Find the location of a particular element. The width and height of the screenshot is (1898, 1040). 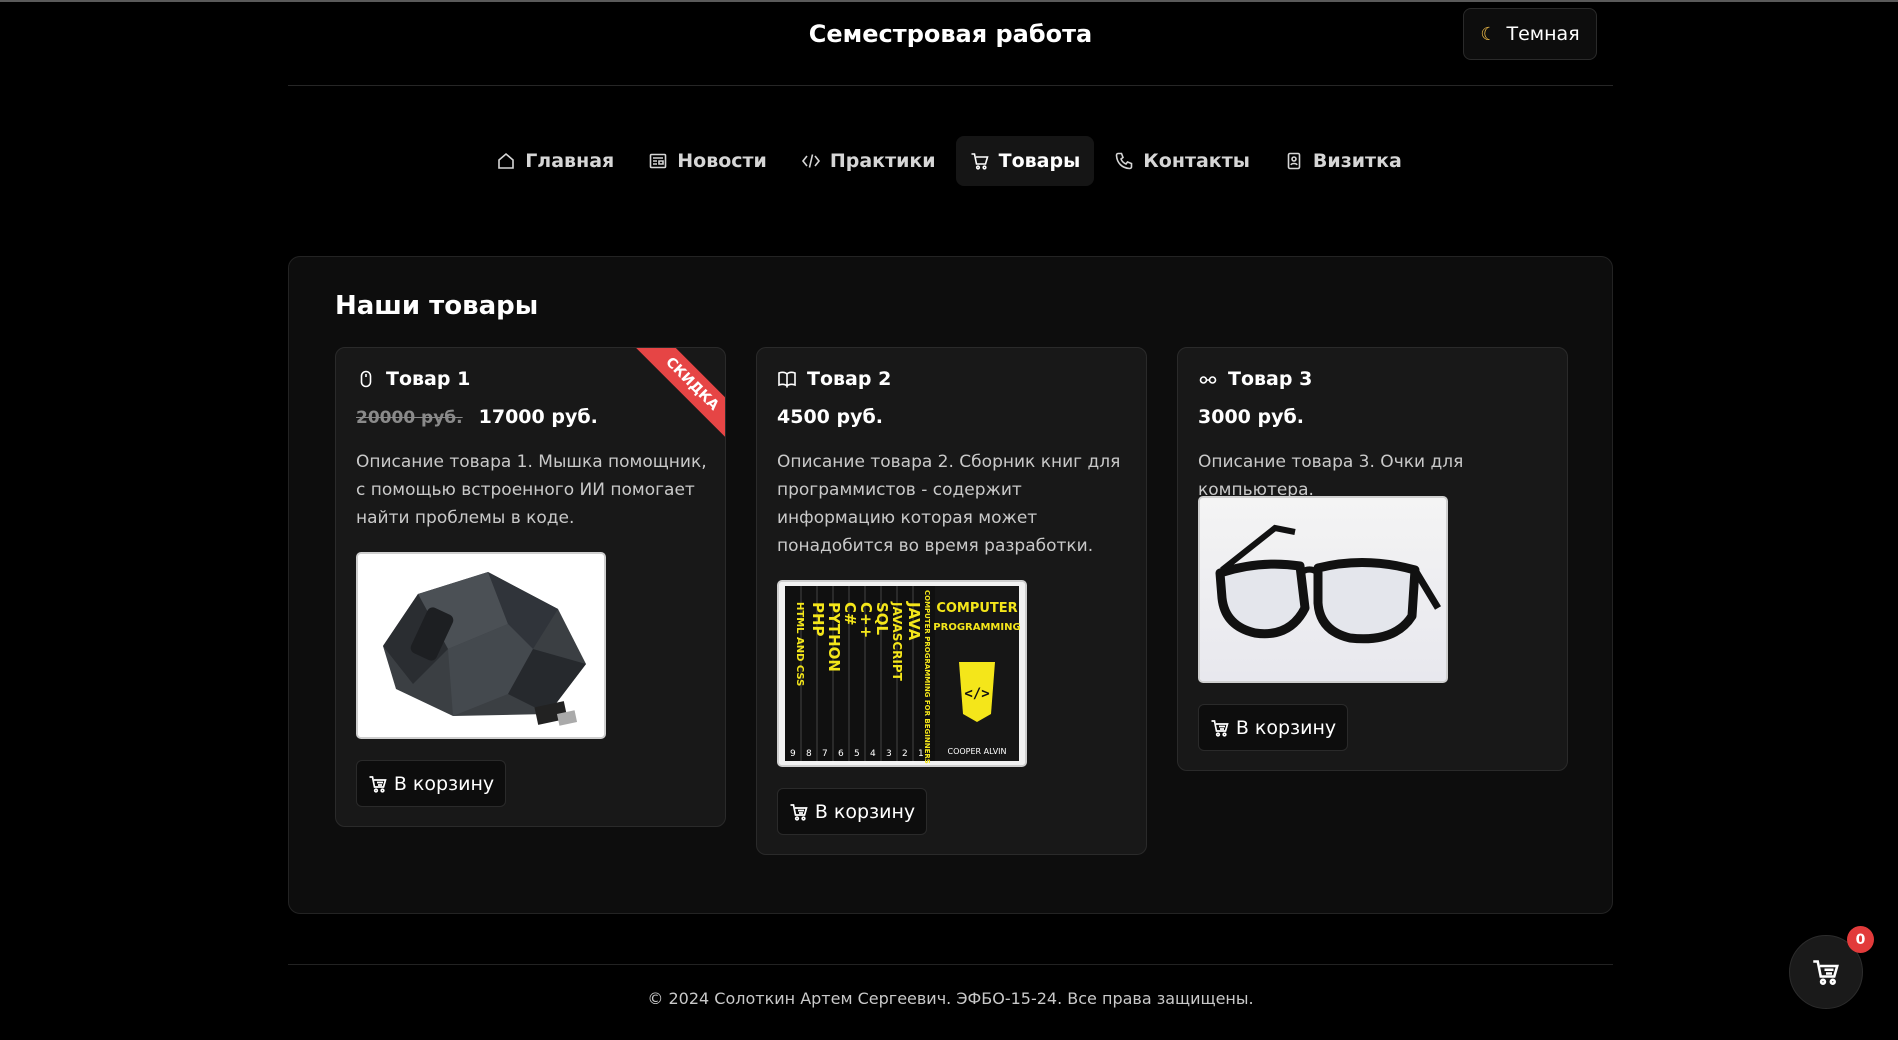

newspaper-icon is located at coordinates (658, 161).